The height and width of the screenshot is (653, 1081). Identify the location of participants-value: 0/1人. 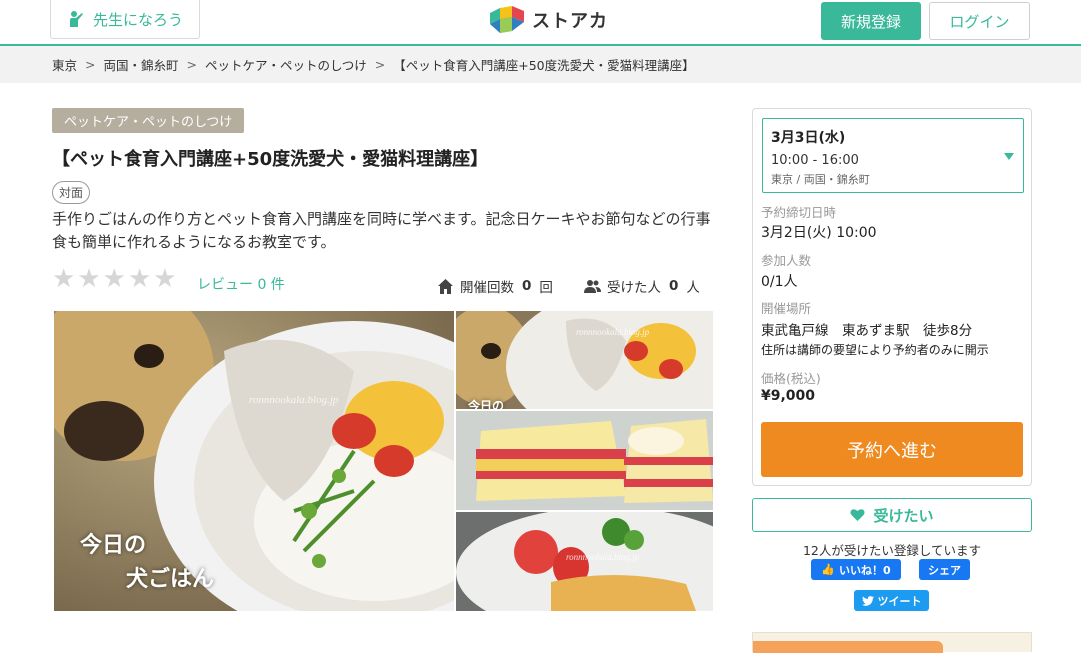
(779, 282).